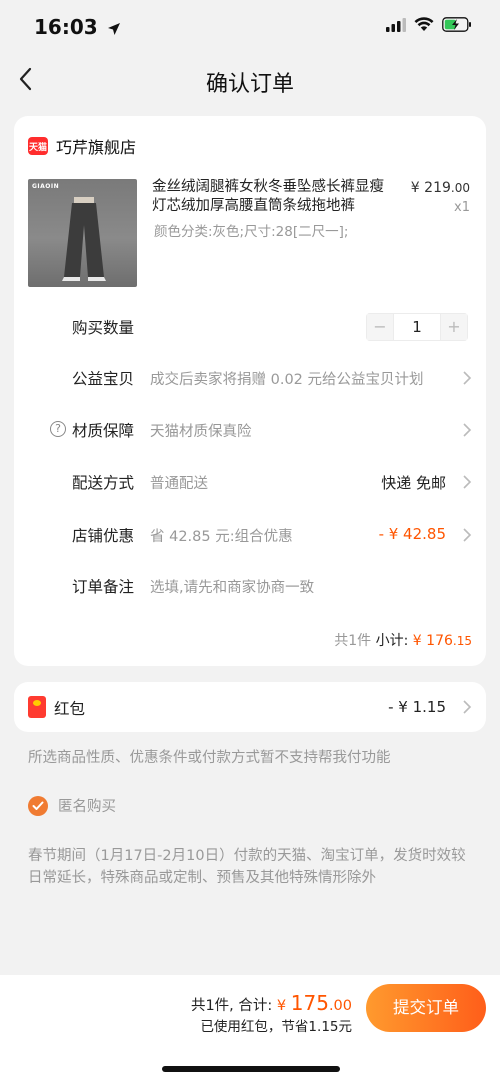  What do you see at coordinates (392, 641) in the screenshot?
I see `subtotal-label: 小计:` at bounding box center [392, 641].